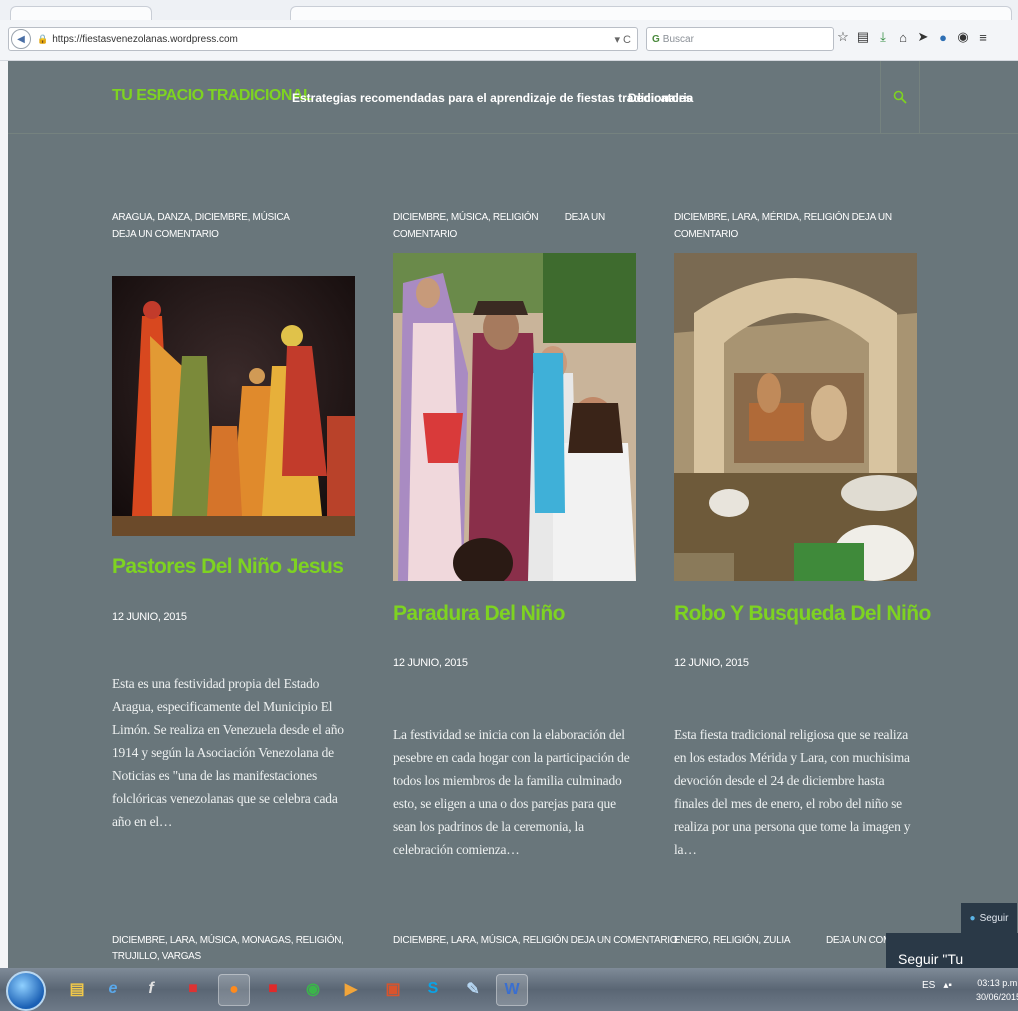  I want to click on browser-toolbar: ☆ ▤ ⤓ ⌂ ➤ ● ◉ ≡, so click(913, 37).